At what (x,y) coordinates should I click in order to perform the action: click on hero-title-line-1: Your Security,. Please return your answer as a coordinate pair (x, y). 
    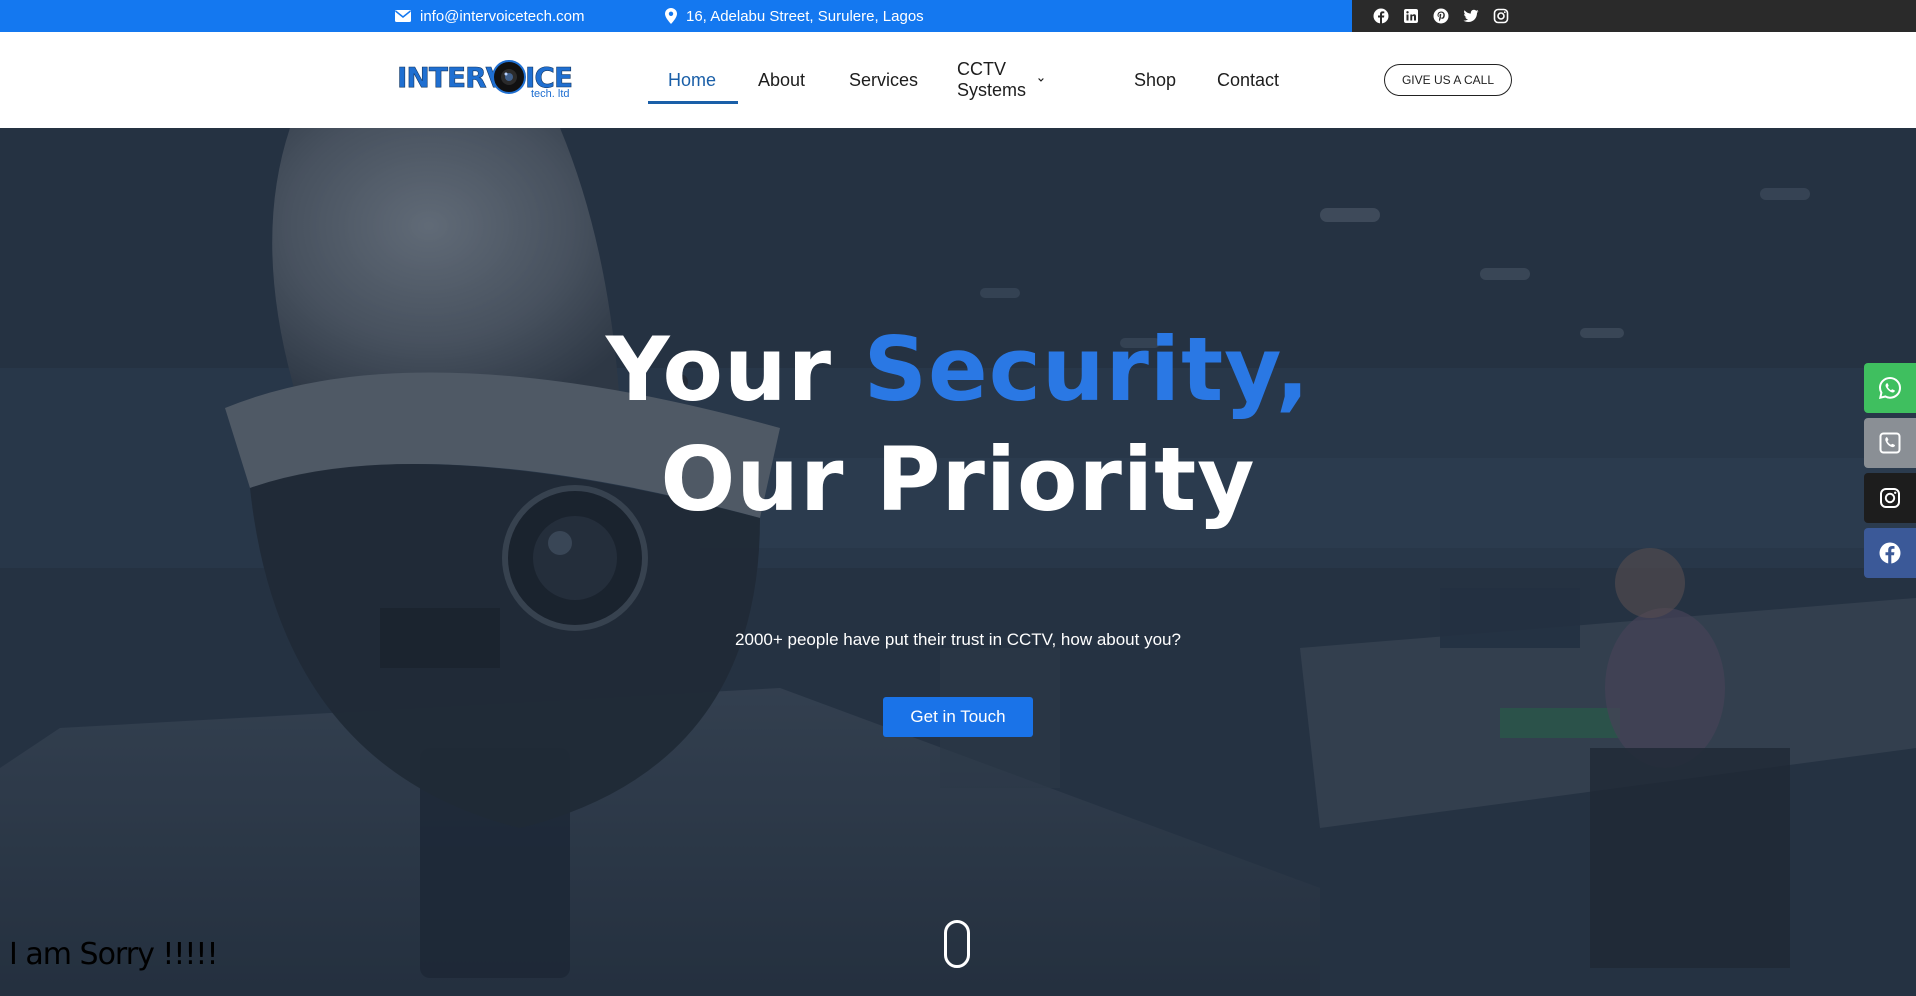
    Looking at the image, I should click on (958, 369).